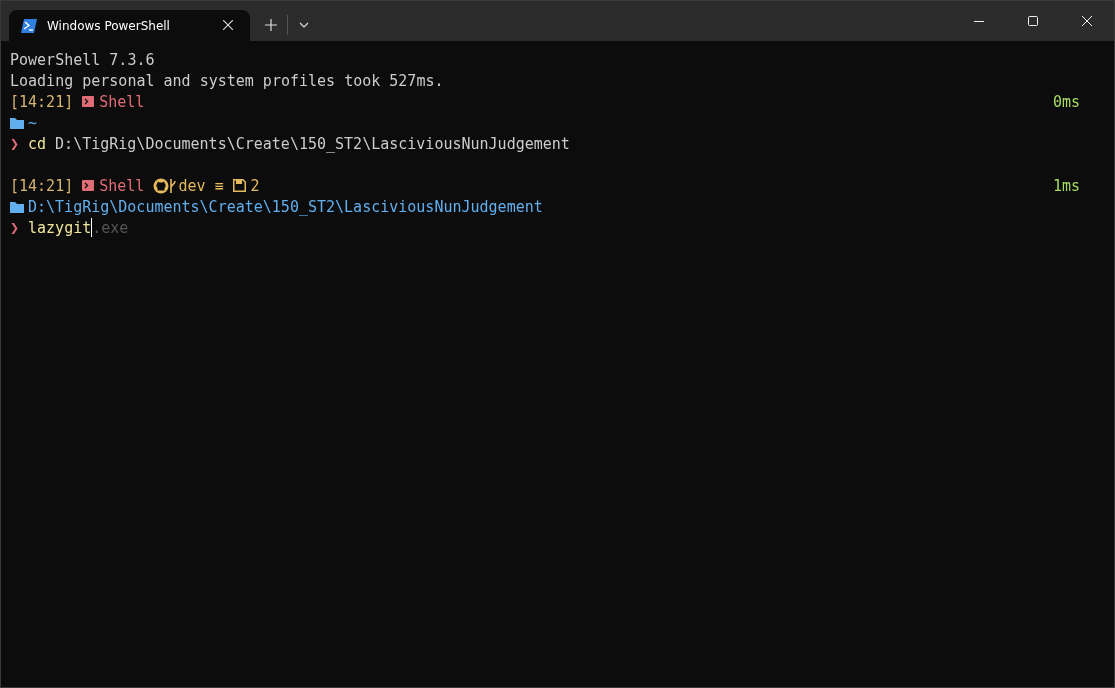  I want to click on plus-icon, so click(271, 25).